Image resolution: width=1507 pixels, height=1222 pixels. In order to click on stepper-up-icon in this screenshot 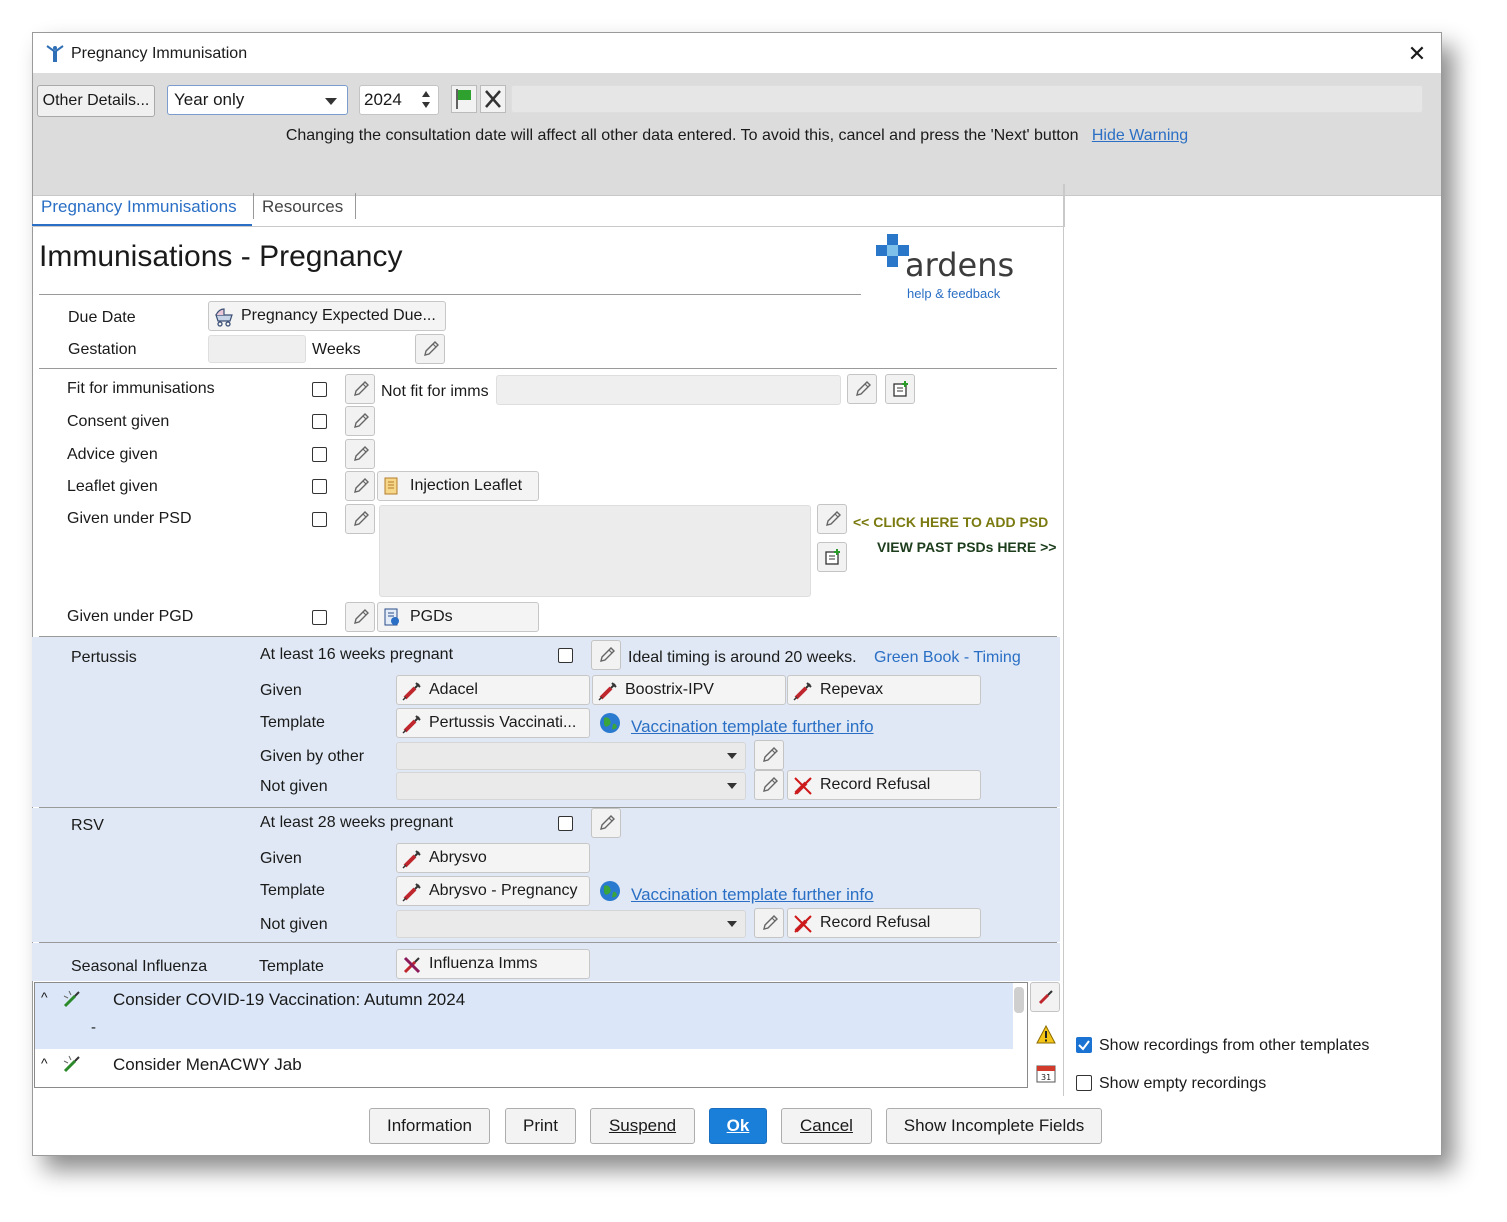, I will do `click(426, 94)`.